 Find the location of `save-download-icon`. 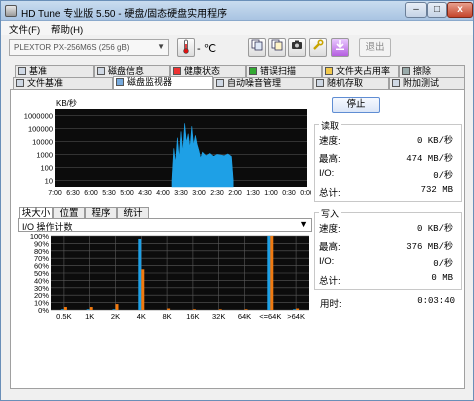

save-download-icon is located at coordinates (340, 47).